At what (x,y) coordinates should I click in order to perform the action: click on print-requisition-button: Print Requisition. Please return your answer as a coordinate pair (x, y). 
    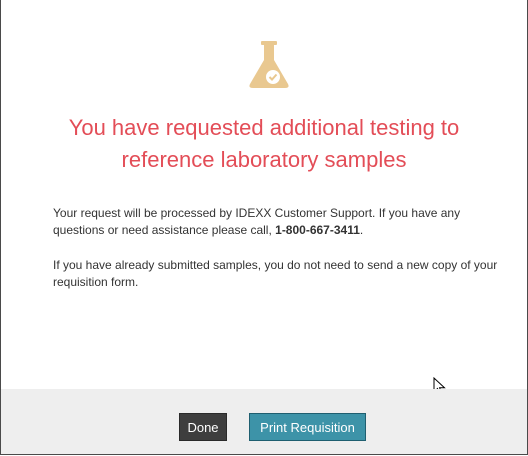
    Looking at the image, I should click on (307, 427).